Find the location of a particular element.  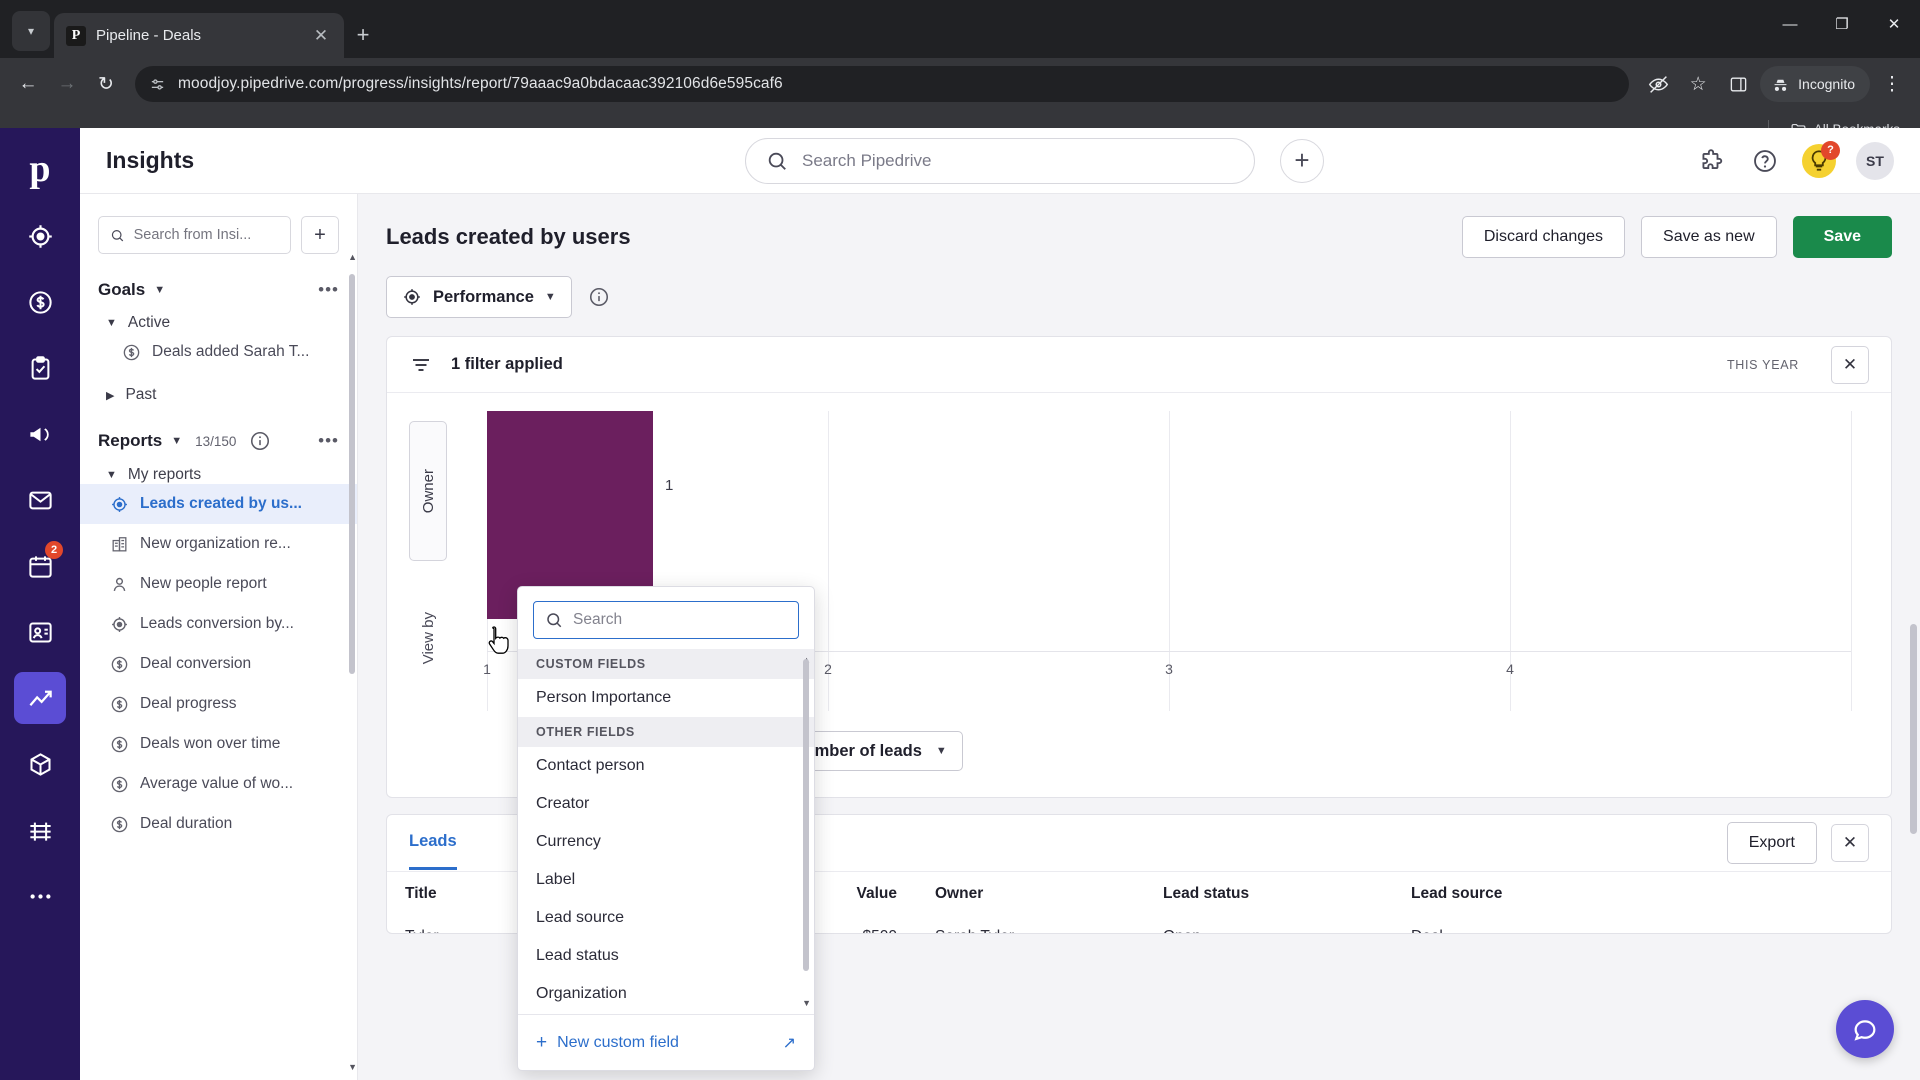

close-window-button: ✕ is located at coordinates (1894, 24).